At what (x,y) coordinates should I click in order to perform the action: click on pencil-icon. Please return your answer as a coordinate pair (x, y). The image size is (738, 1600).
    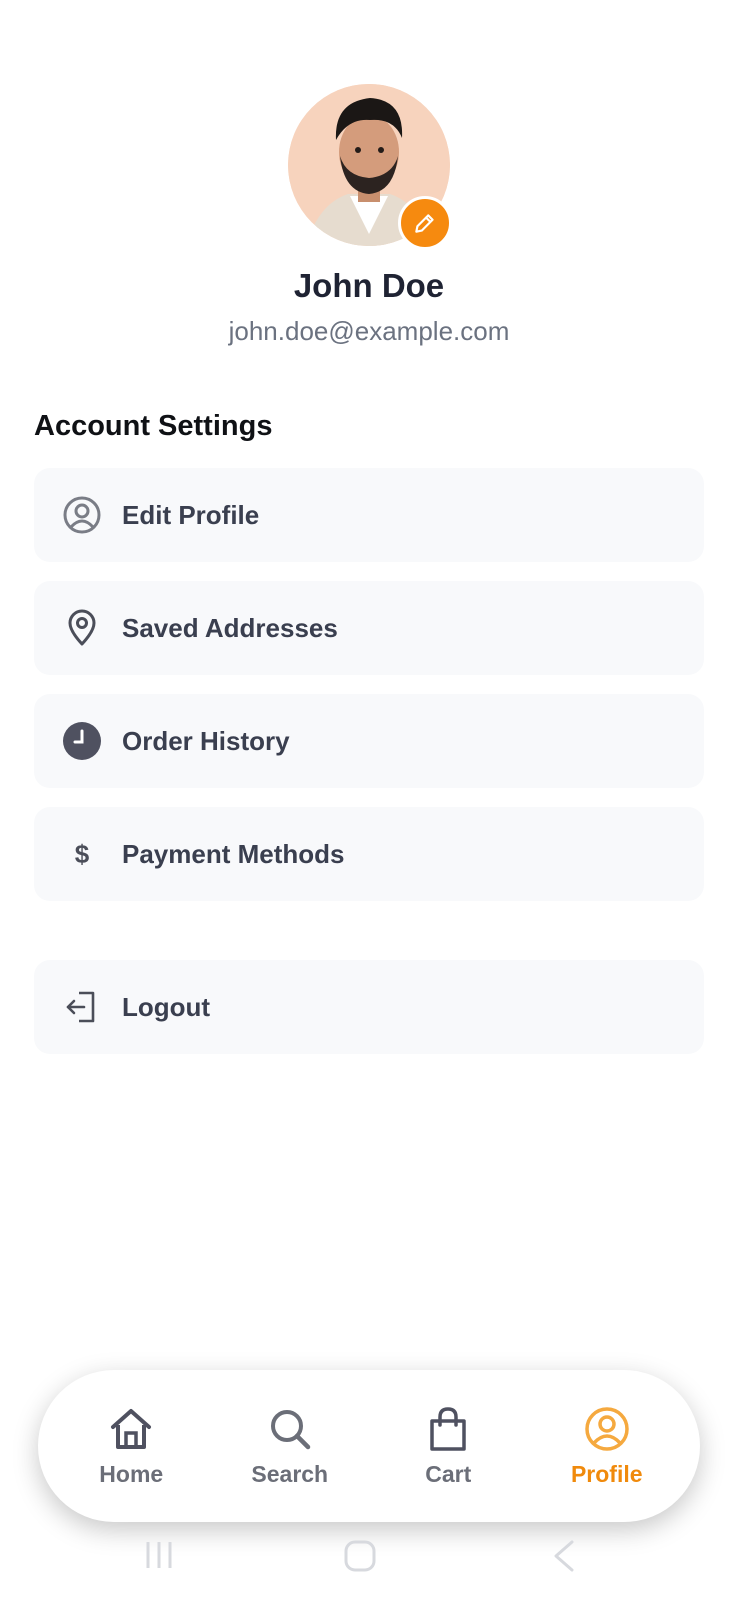
    Looking at the image, I should click on (424, 223).